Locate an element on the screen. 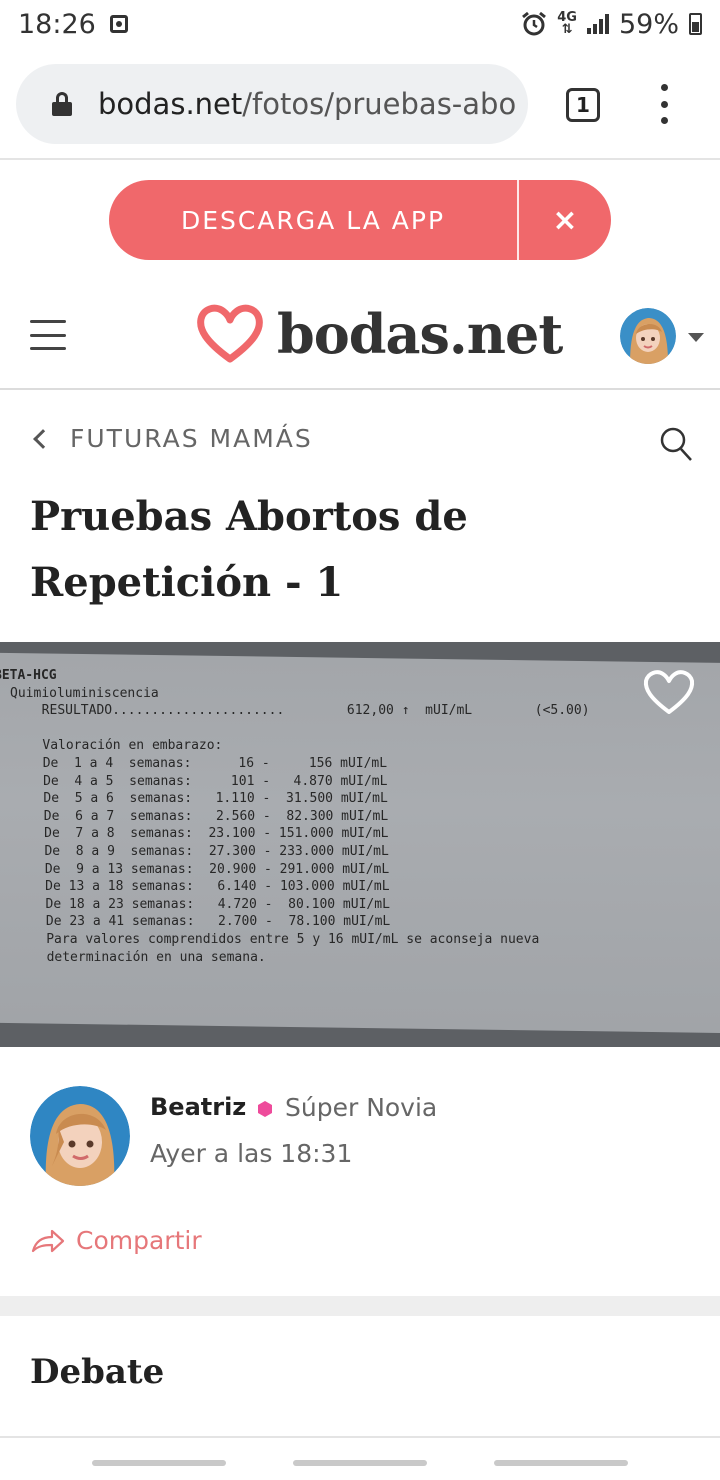 The image size is (720, 1480). photo-text-line: De 5 a 6 semanas: 1.110 - 31.500 mUI/mL is located at coordinates (194, 799).